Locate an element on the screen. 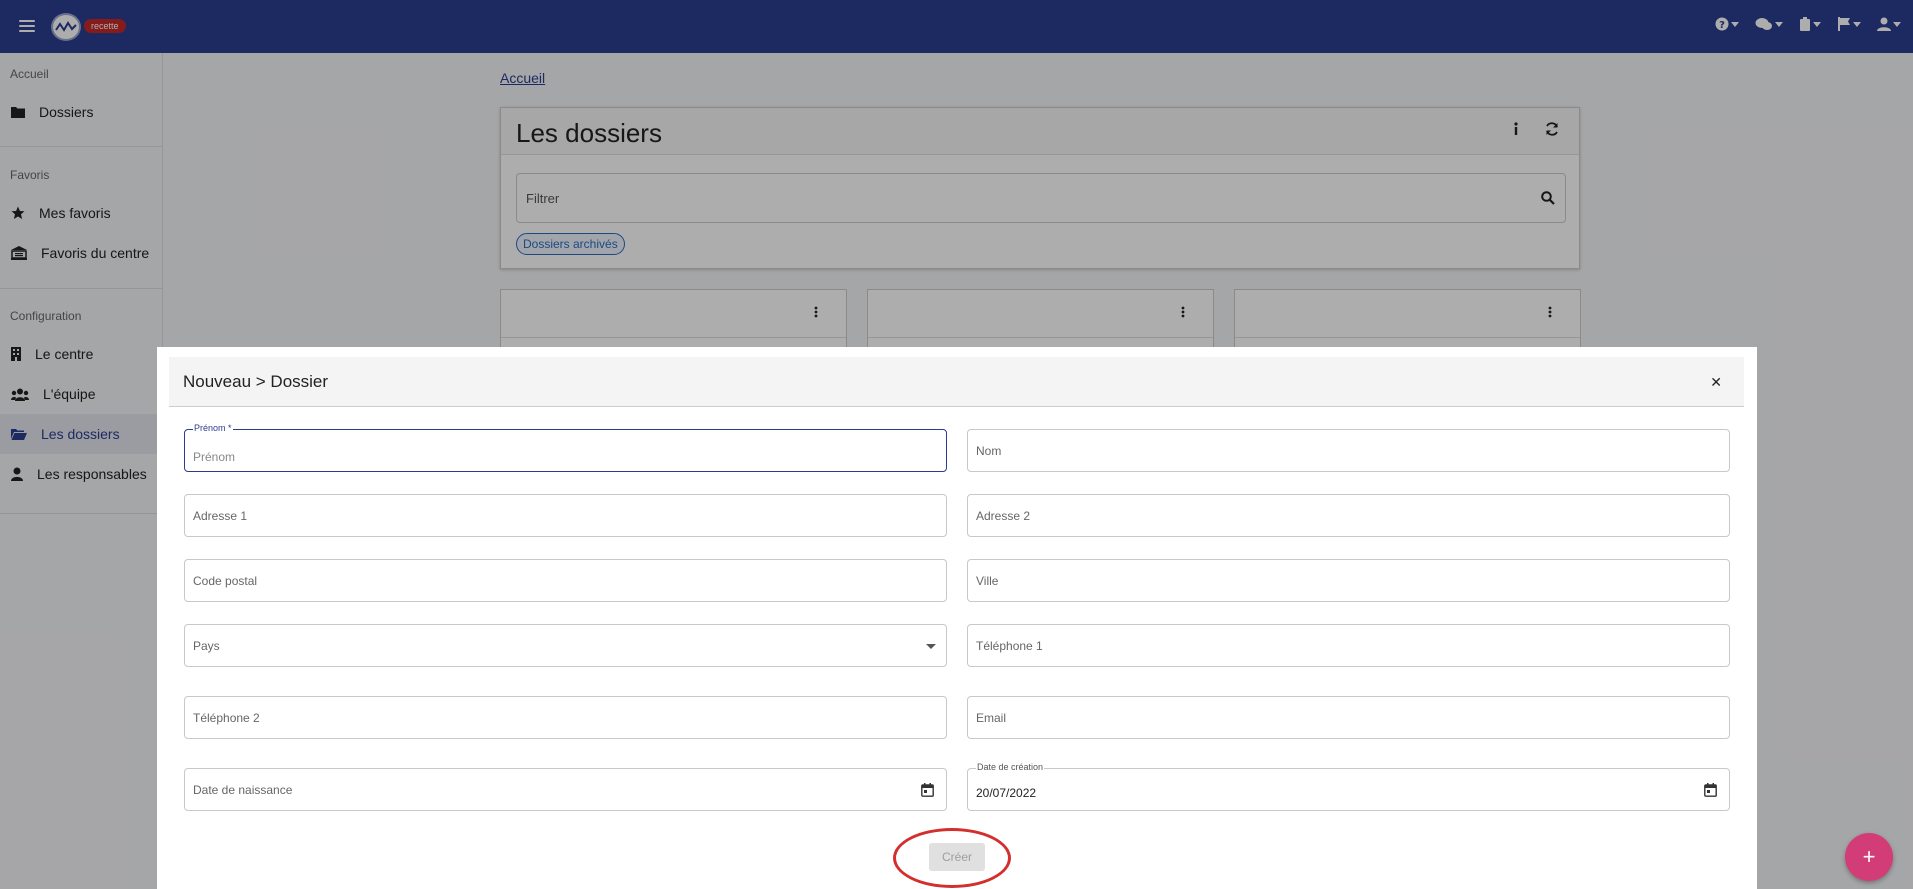  dialog-title: Nouveau > Dossier is located at coordinates (256, 381).